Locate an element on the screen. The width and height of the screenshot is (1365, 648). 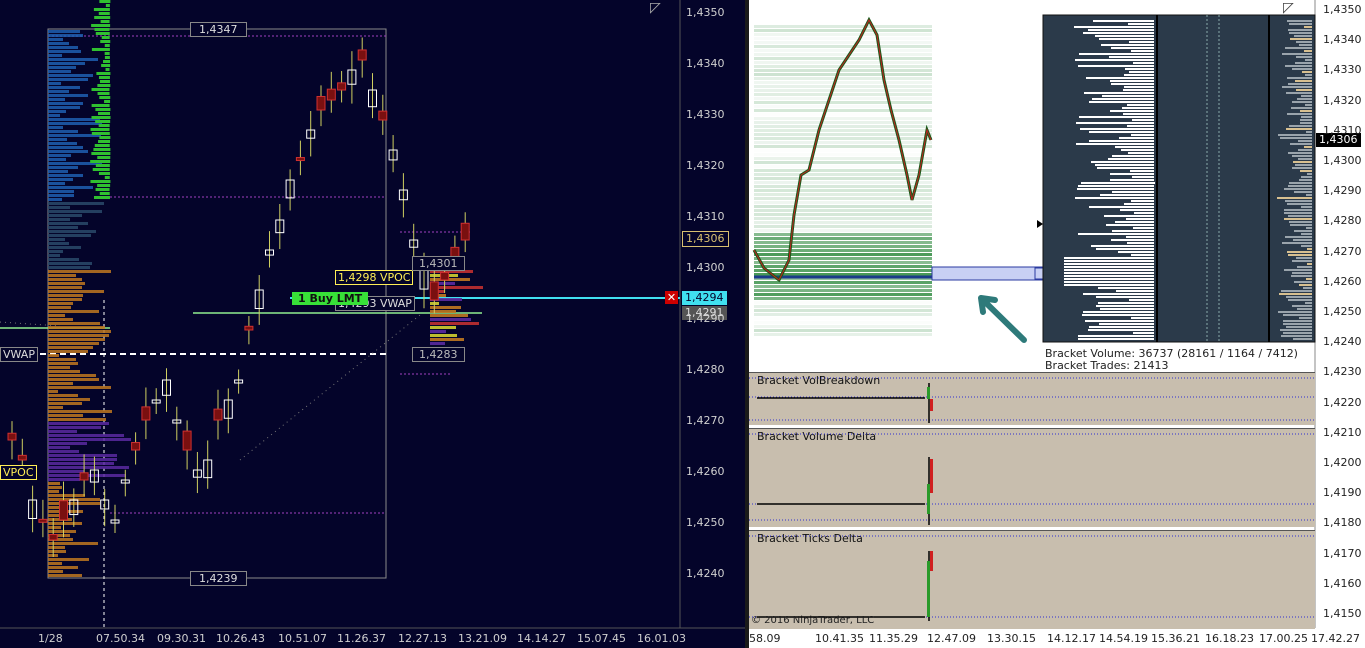
buy-limit-order: 1 Buy LMT is located at coordinates (330, 298).